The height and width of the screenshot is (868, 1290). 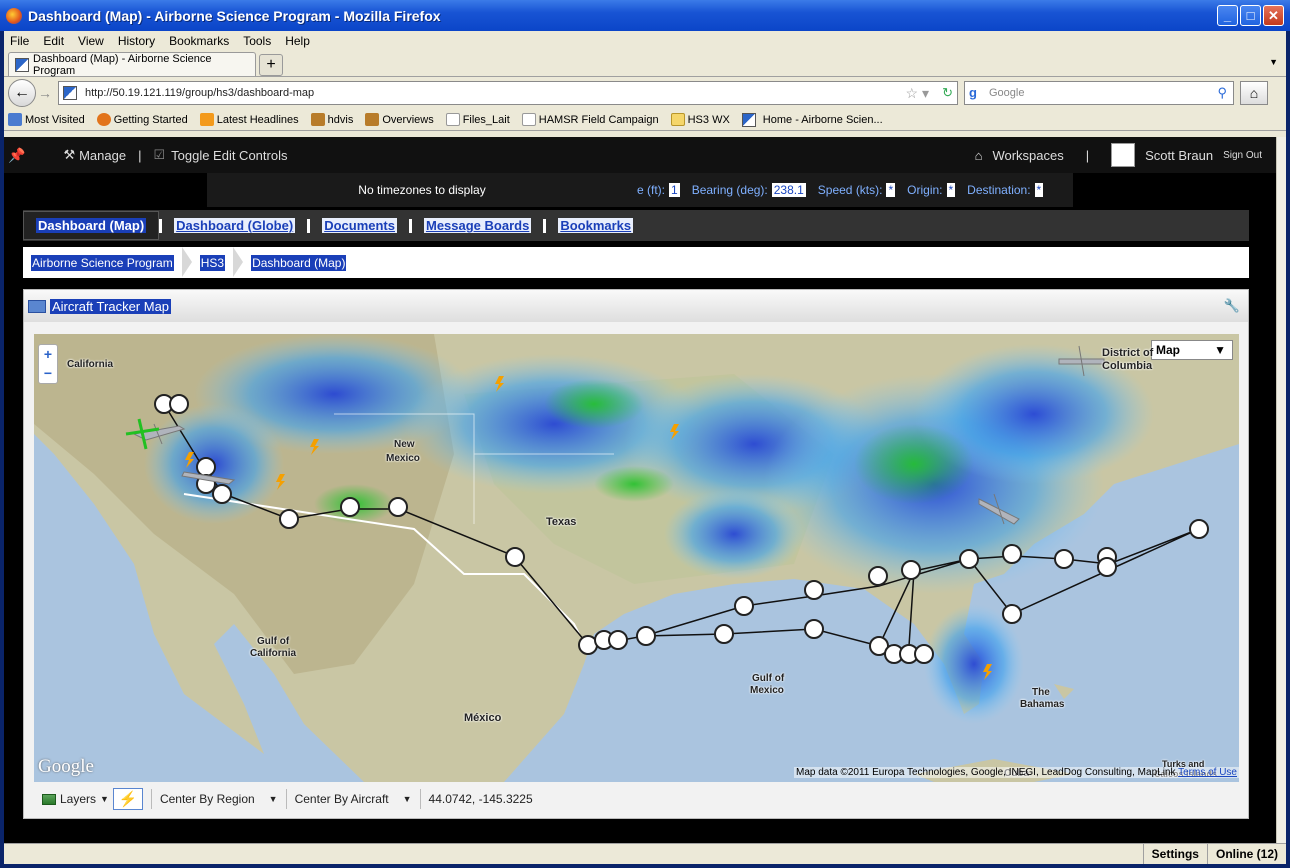 What do you see at coordinates (91, 225) in the screenshot?
I see `tab-dashboard-map: Dashboard (Map)` at bounding box center [91, 225].